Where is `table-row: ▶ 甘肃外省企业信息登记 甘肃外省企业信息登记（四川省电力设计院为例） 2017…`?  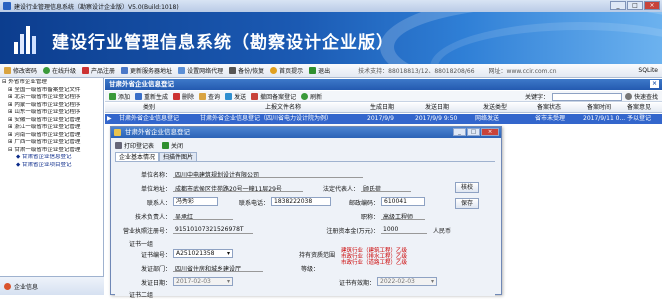
table-row: ▶ 甘肃外省企业信息登记 甘肃外省企业信息登记（四川省电力设计院为例） 2017… is located at coordinates (383, 119).